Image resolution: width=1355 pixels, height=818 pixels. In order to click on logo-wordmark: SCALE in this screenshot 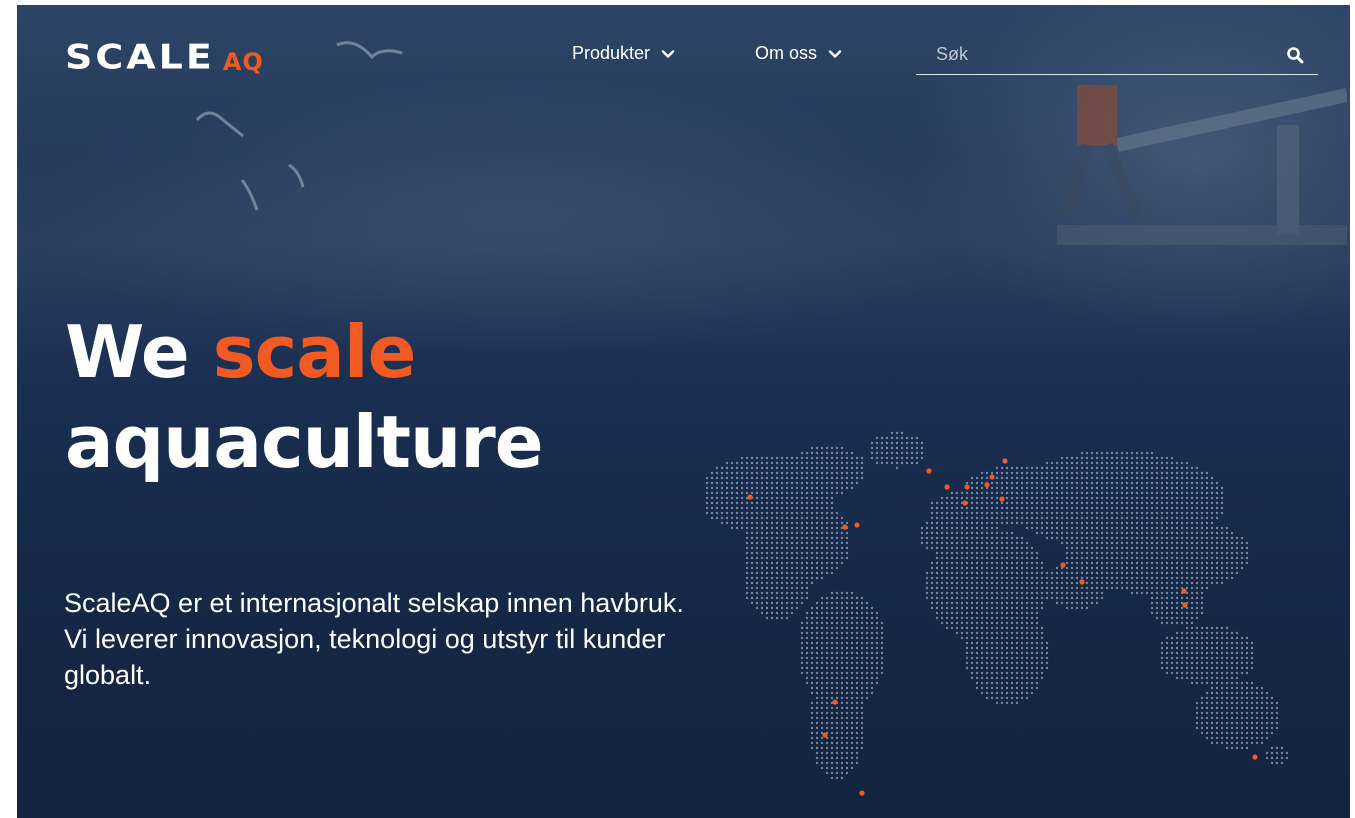, I will do `click(140, 57)`.